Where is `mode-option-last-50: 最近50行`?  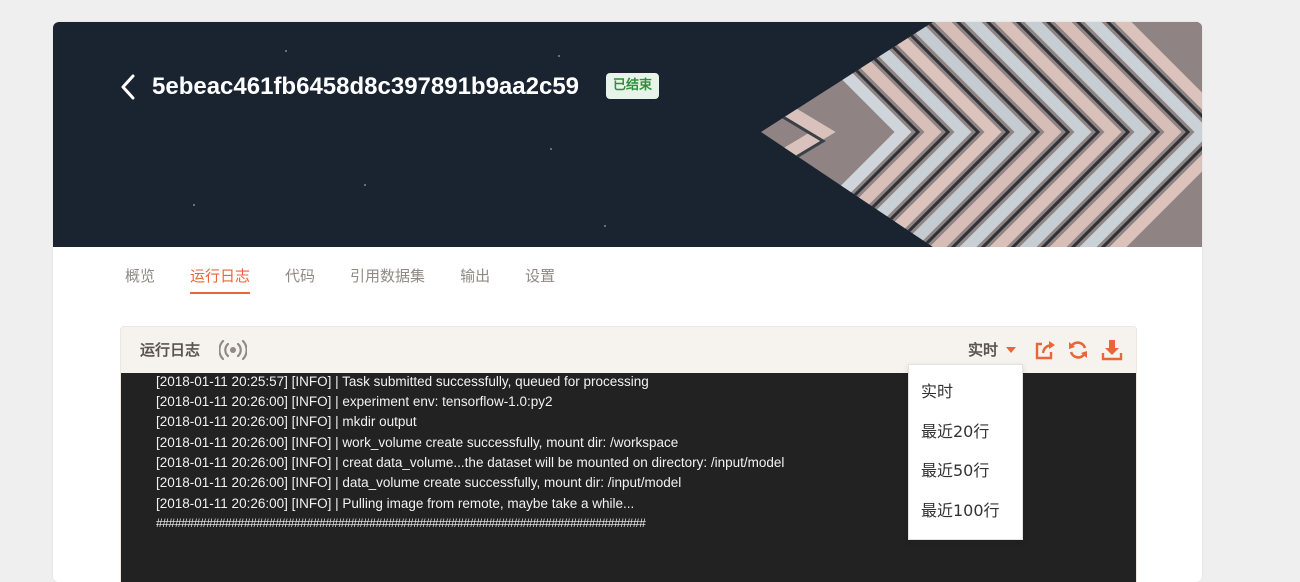
mode-option-last-50: 最近50行 is located at coordinates (955, 471).